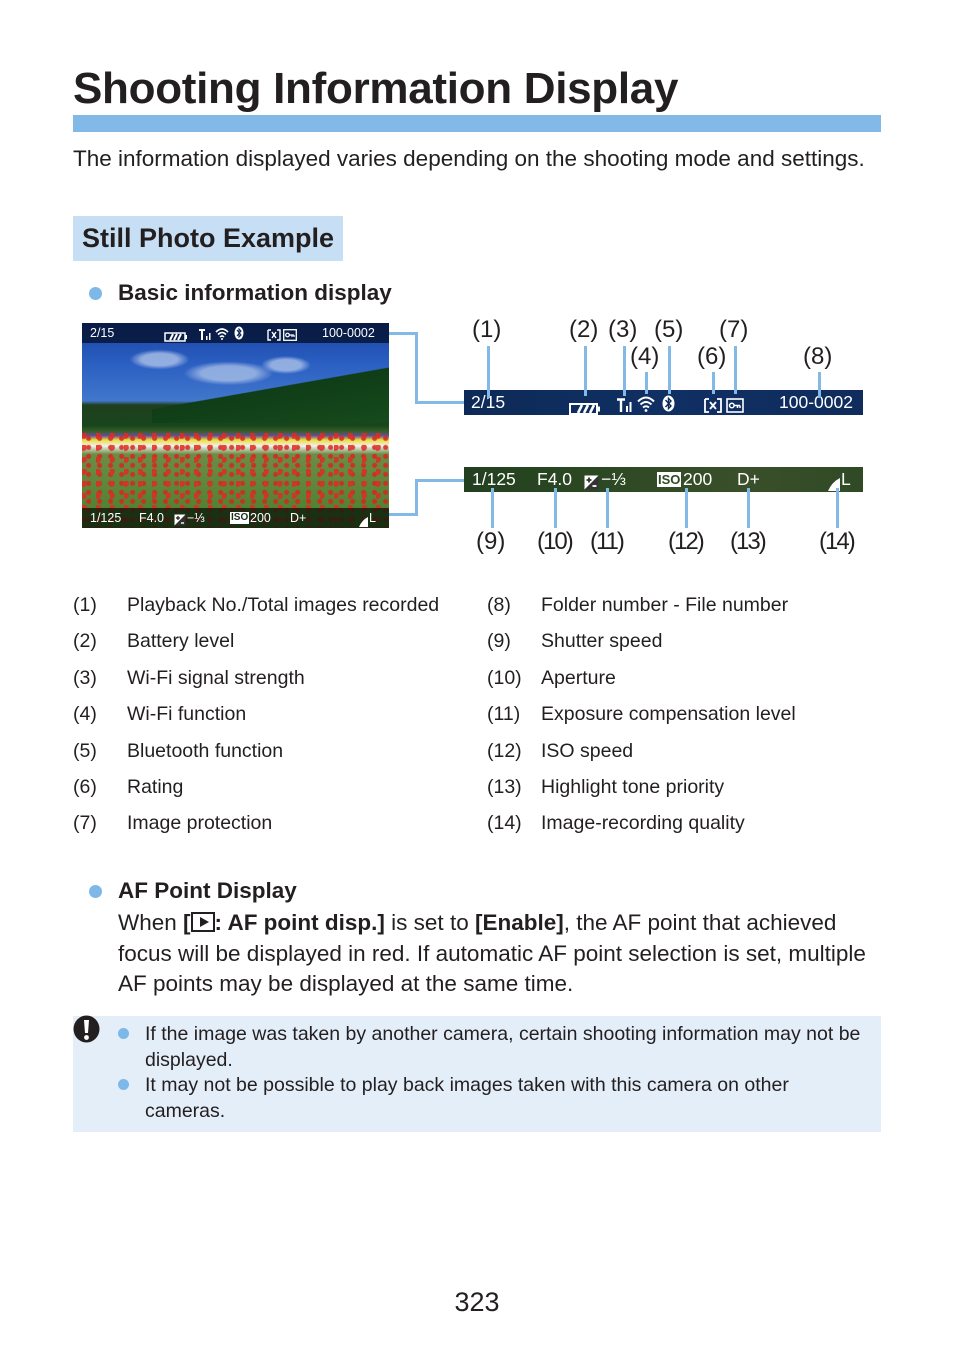  Describe the element at coordinates (152, 518) in the screenshot. I see `osd-aperture: F4.0` at that location.